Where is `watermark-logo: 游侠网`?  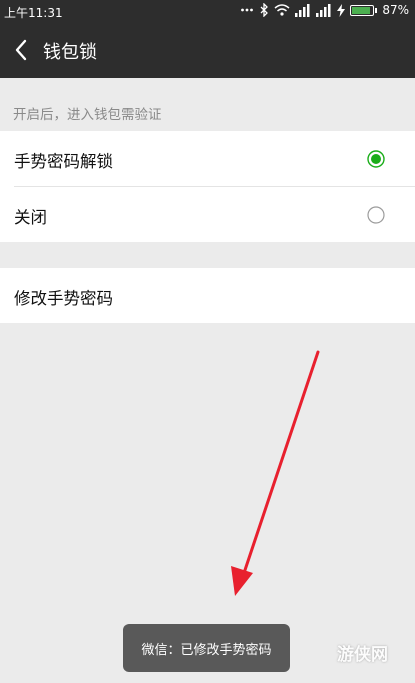 watermark-logo: 游侠网 is located at coordinates (362, 655).